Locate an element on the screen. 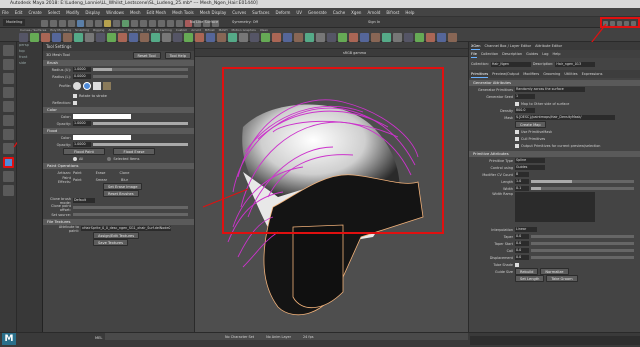 Image resolution: width=640 pixels, height=347 pixels. selected-radio is located at coordinates (109, 158).